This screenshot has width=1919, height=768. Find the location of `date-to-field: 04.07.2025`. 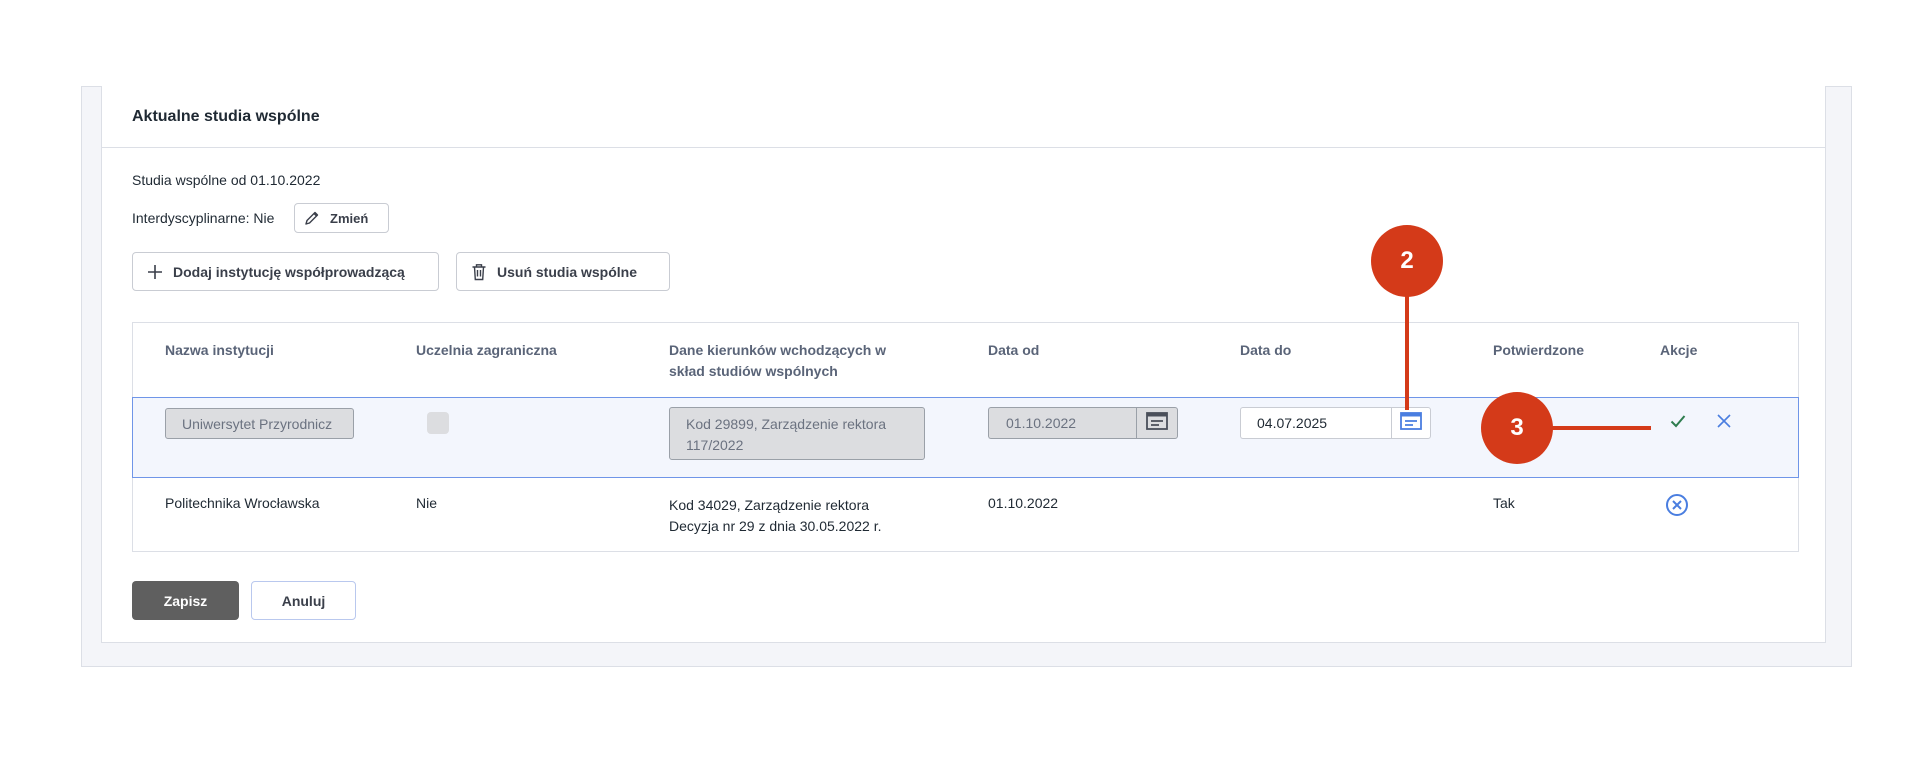

date-to-field: 04.07.2025 is located at coordinates (1316, 423).